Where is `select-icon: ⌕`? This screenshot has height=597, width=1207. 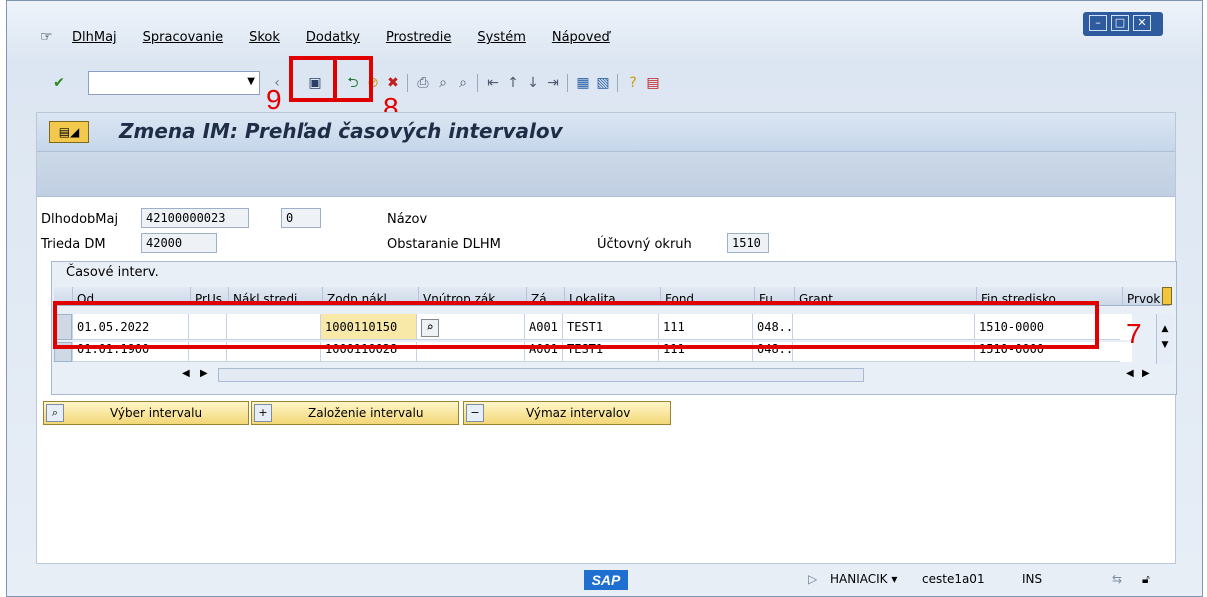
select-icon: ⌕ is located at coordinates (55, 413).